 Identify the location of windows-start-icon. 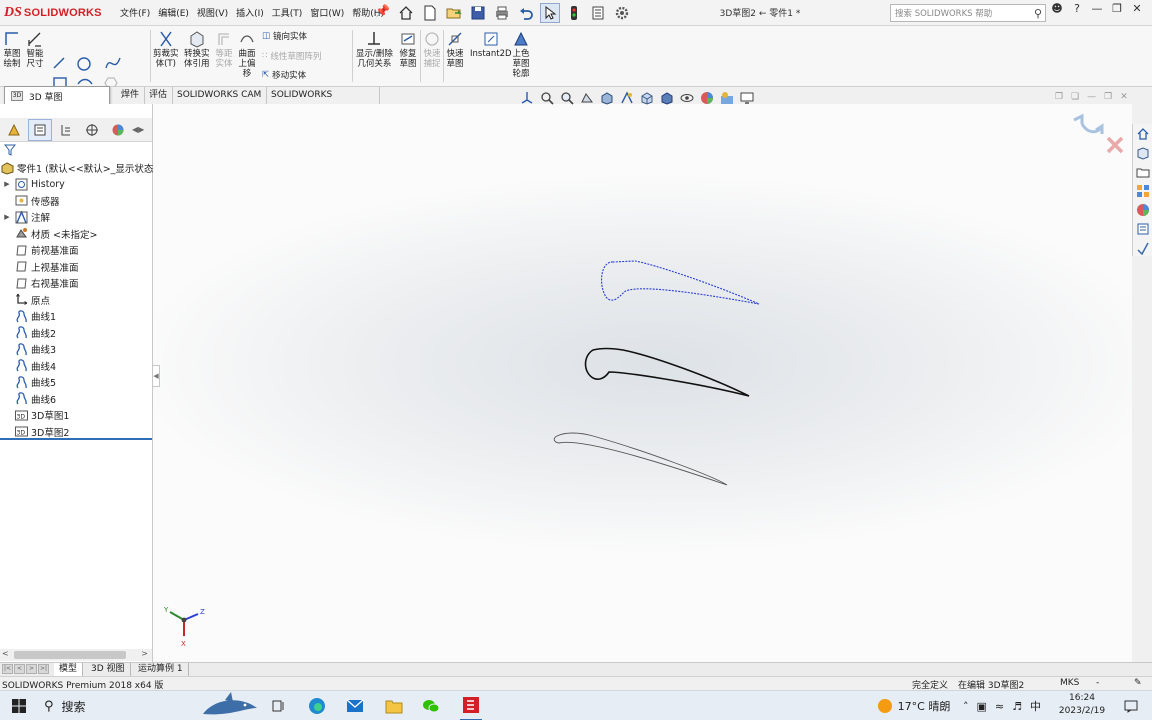
(19, 705).